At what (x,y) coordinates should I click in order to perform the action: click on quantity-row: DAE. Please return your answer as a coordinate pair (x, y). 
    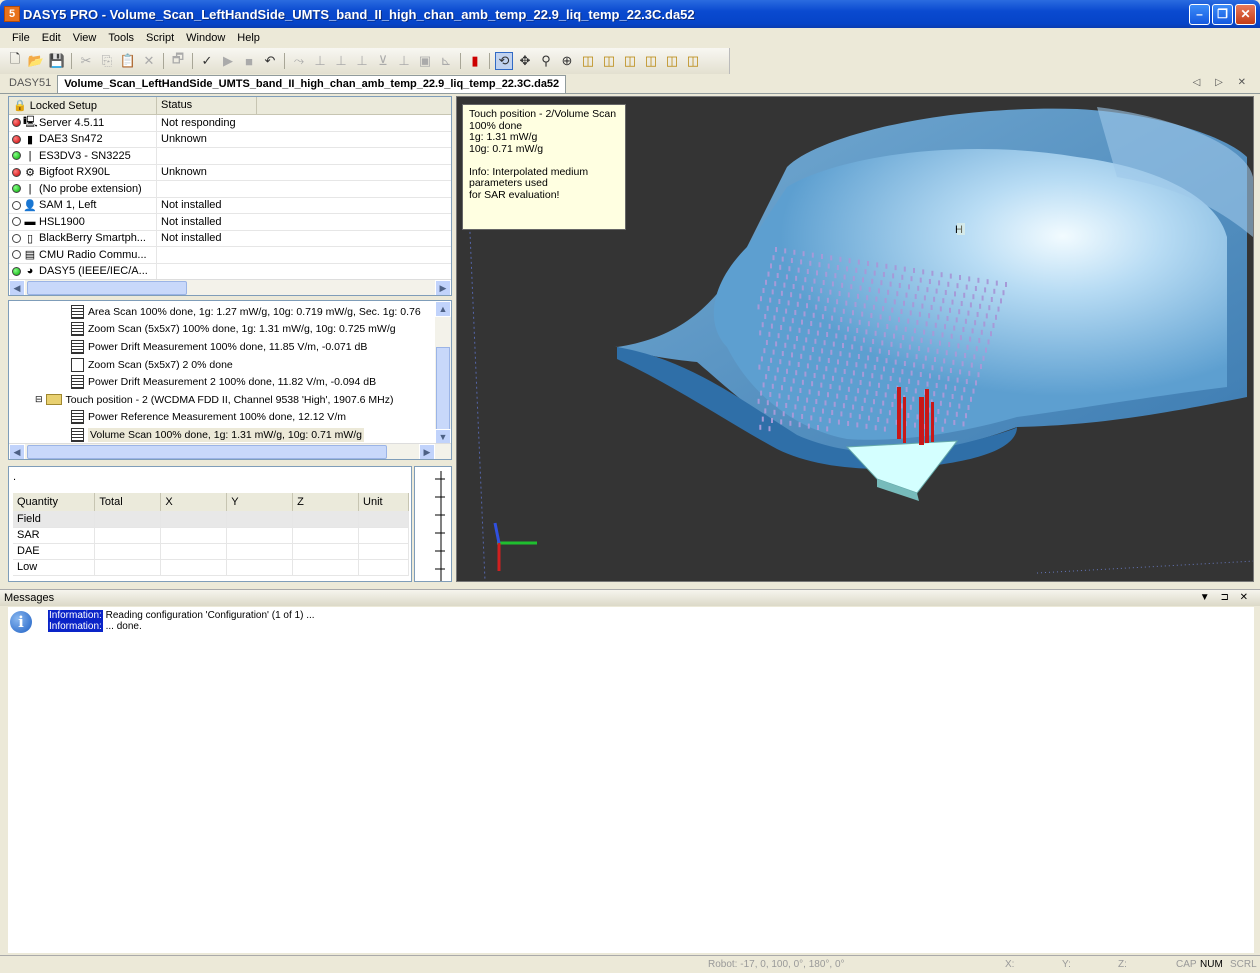
    Looking at the image, I should click on (211, 551).